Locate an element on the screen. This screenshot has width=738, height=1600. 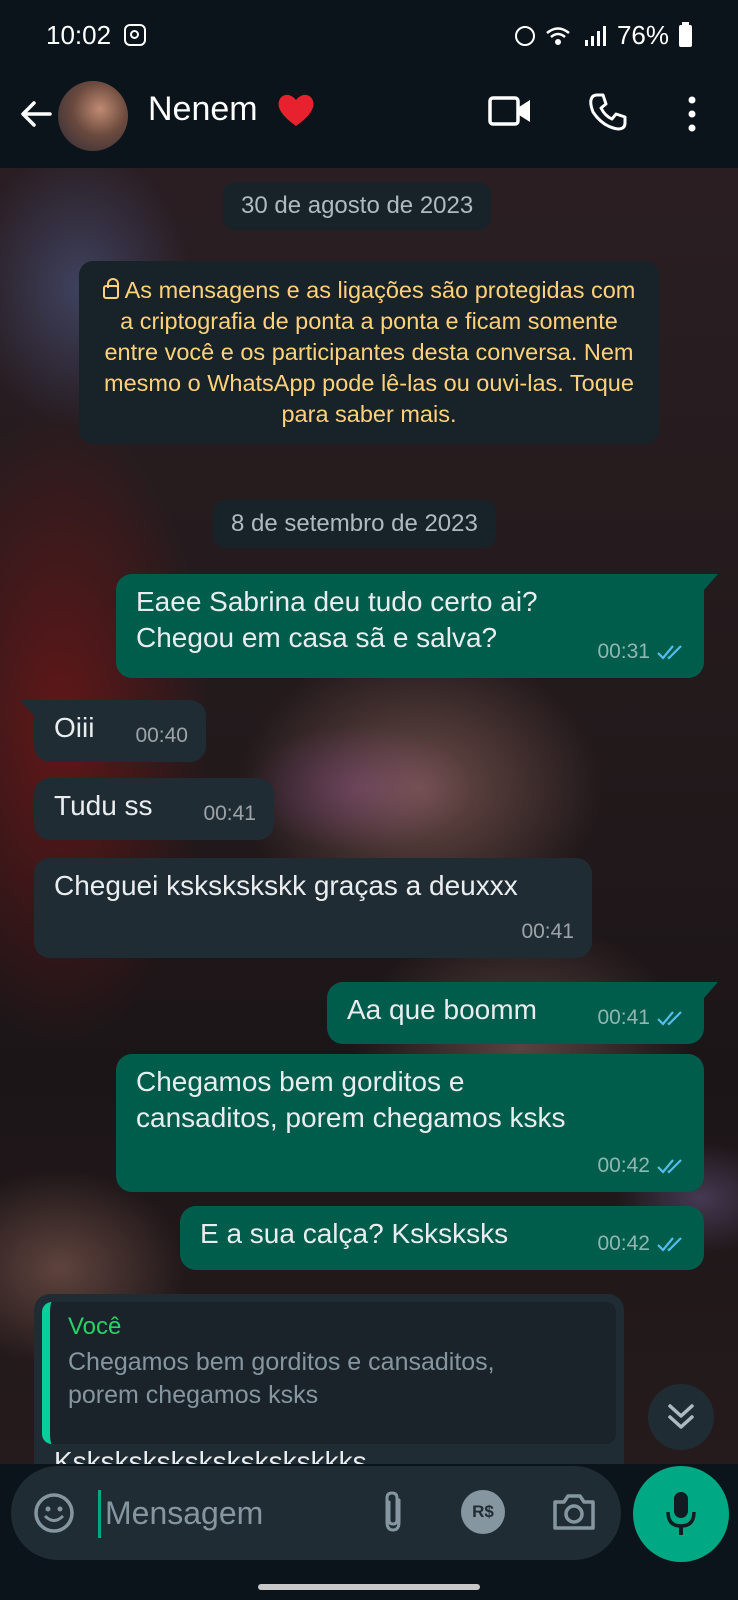
battery-icon is located at coordinates (685, 34).